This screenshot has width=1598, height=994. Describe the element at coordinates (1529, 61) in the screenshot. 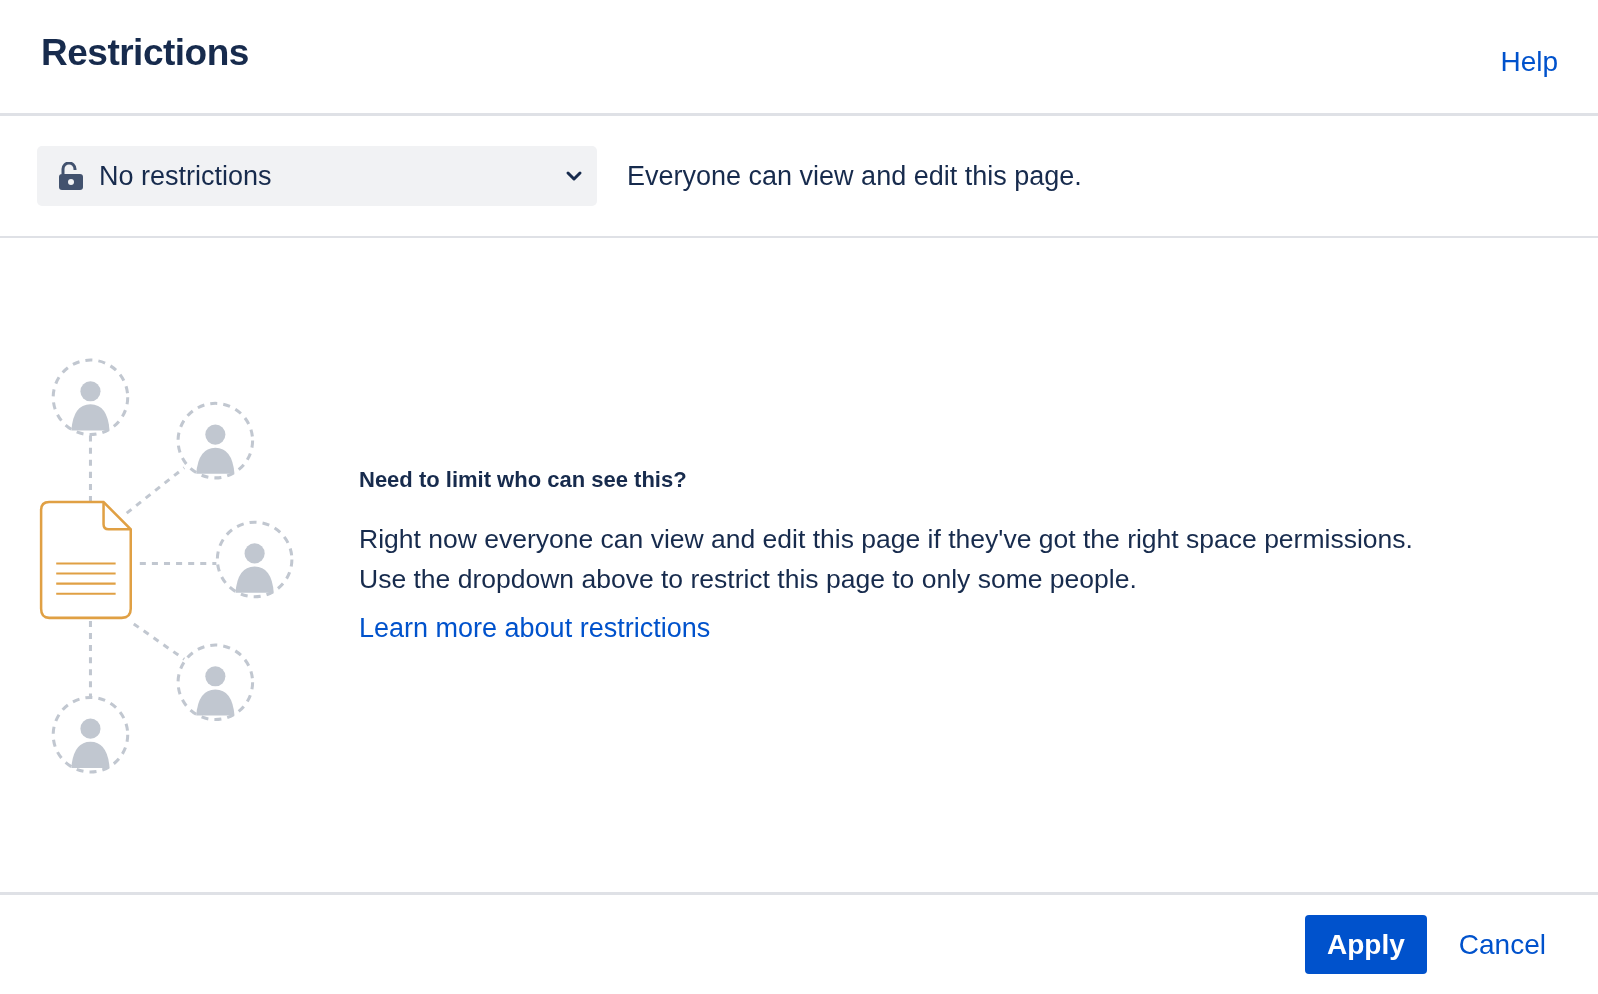

I see `help-link: Help` at that location.